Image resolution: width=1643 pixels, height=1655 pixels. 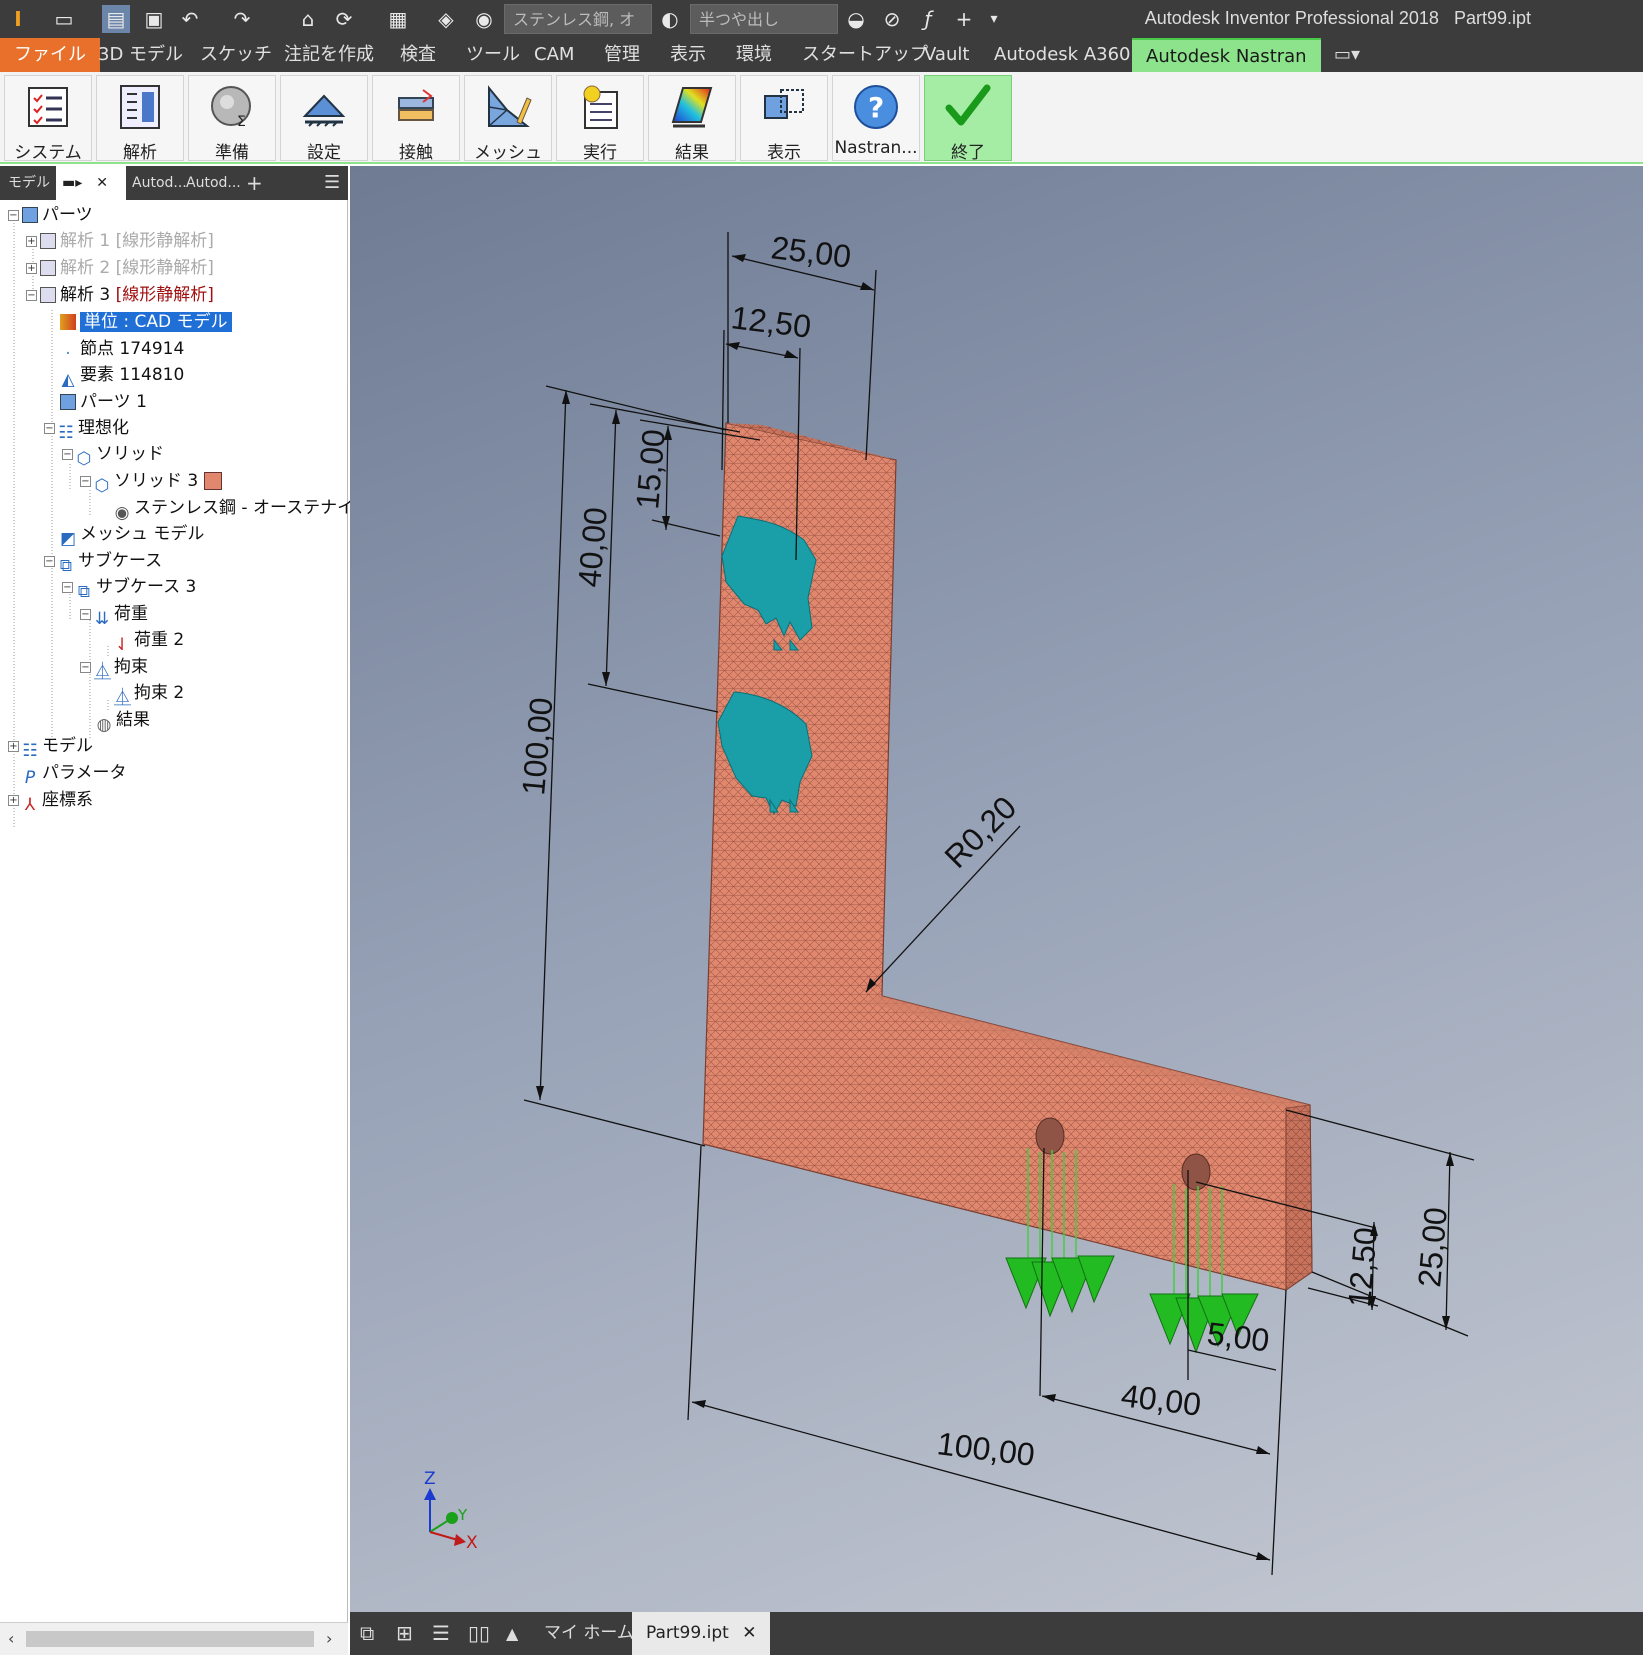 What do you see at coordinates (140, 55) in the screenshot?
I see `menu-3d-model: 3D モデル` at bounding box center [140, 55].